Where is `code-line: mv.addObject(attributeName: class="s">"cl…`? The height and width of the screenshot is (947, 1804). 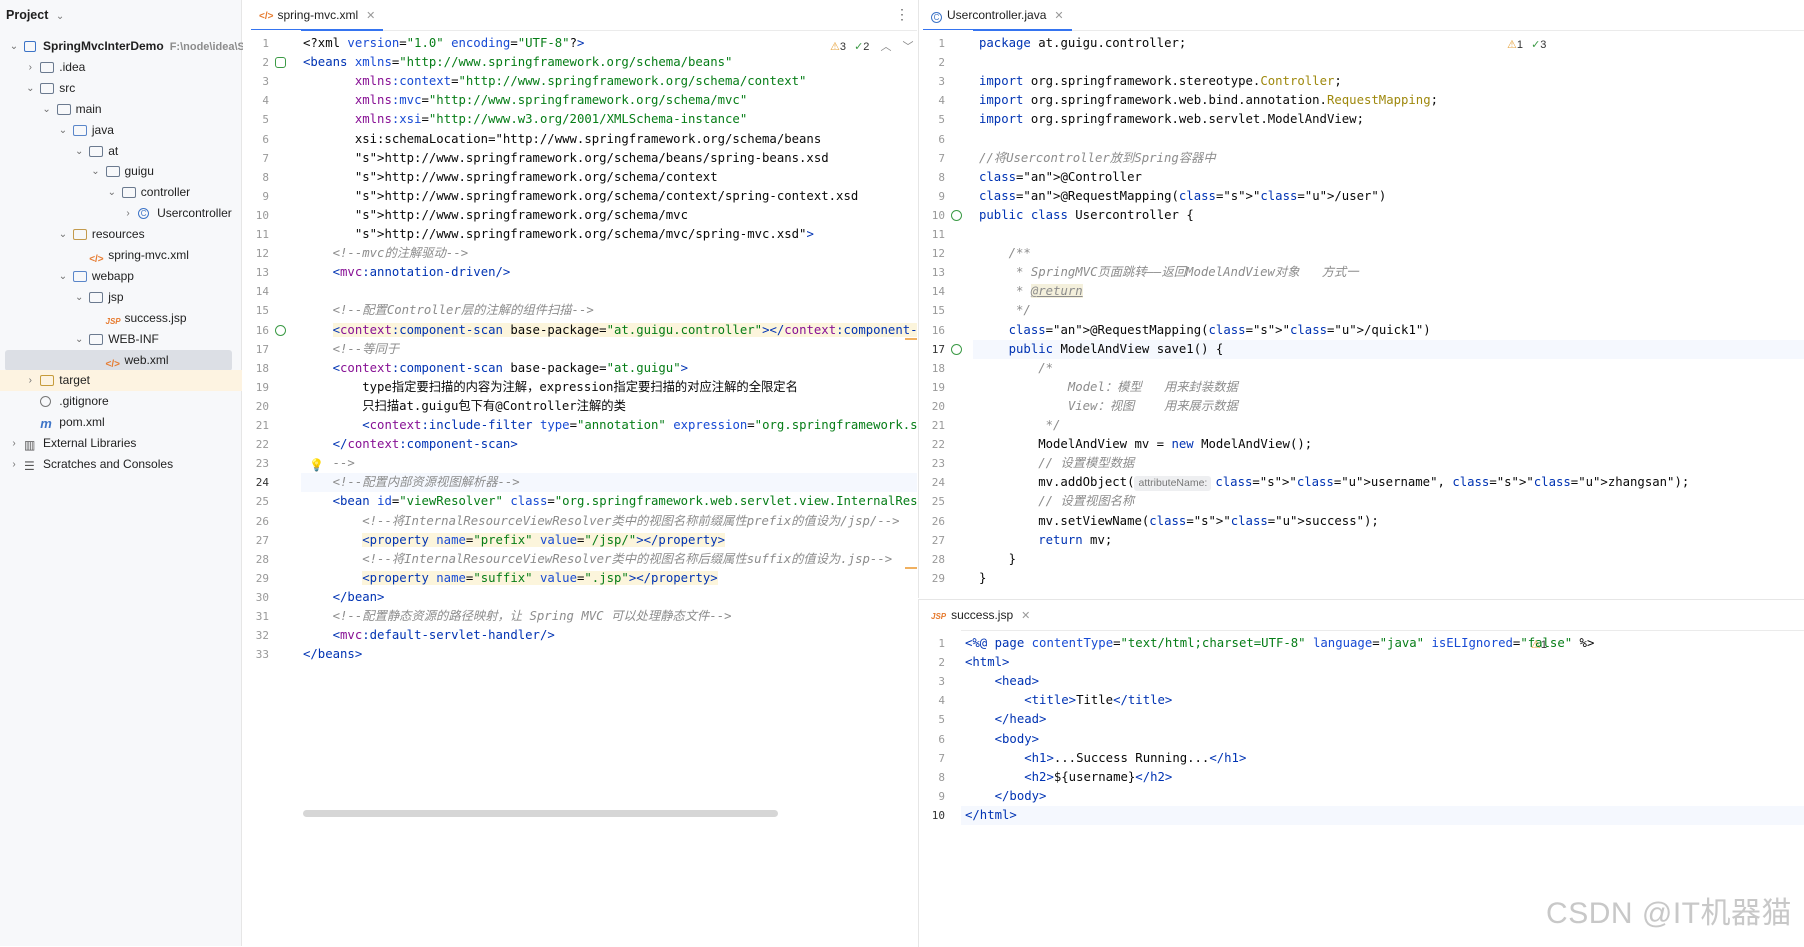
code-line: mv.addObject(attributeName: class="s">"cl… is located at coordinates (1334, 482).